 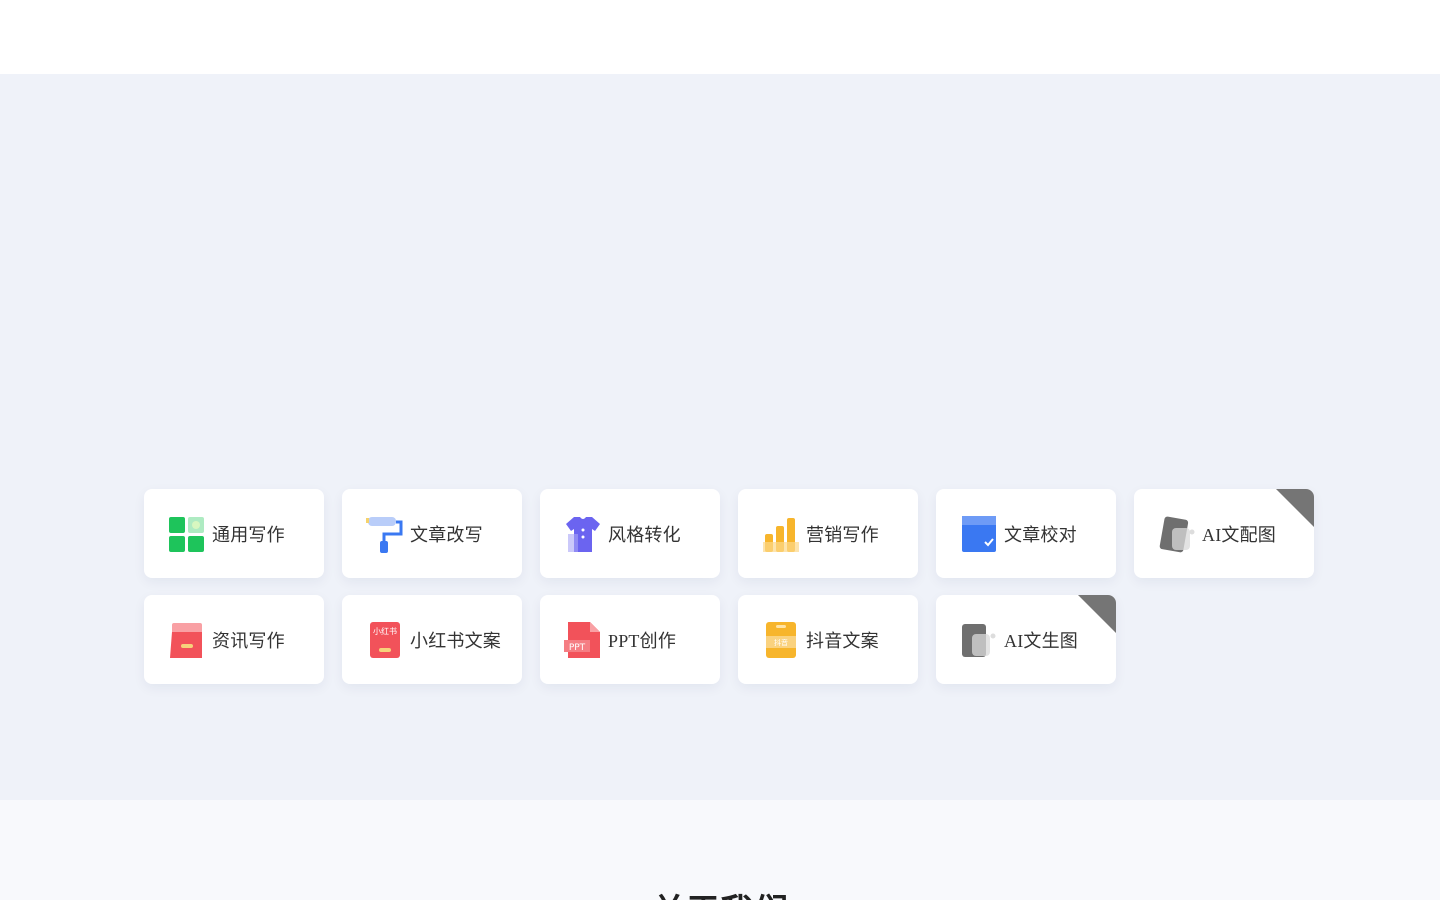 I want to click on tool-card-douyin-copy: 抖音 抖音文案, so click(x=828, y=639).